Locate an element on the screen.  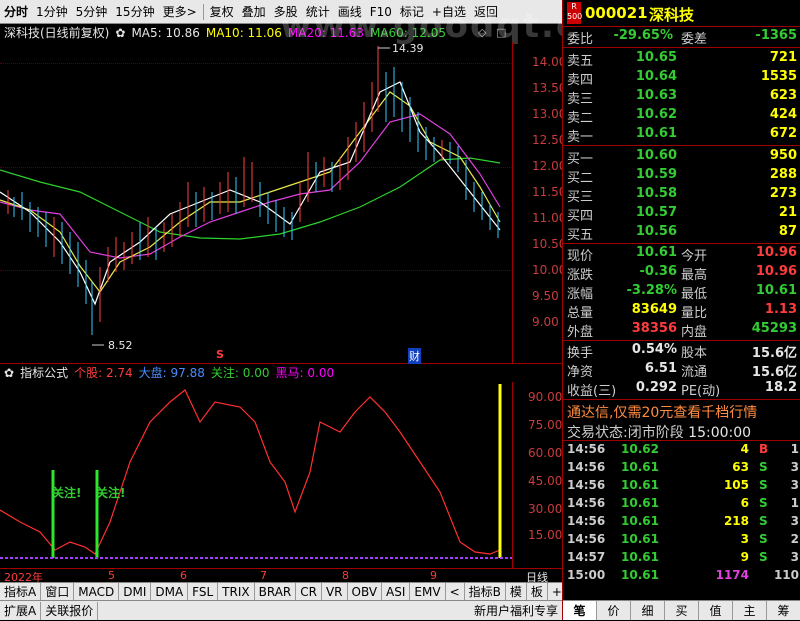
period-5min: 5分钟 is located at coordinates (92, 11).